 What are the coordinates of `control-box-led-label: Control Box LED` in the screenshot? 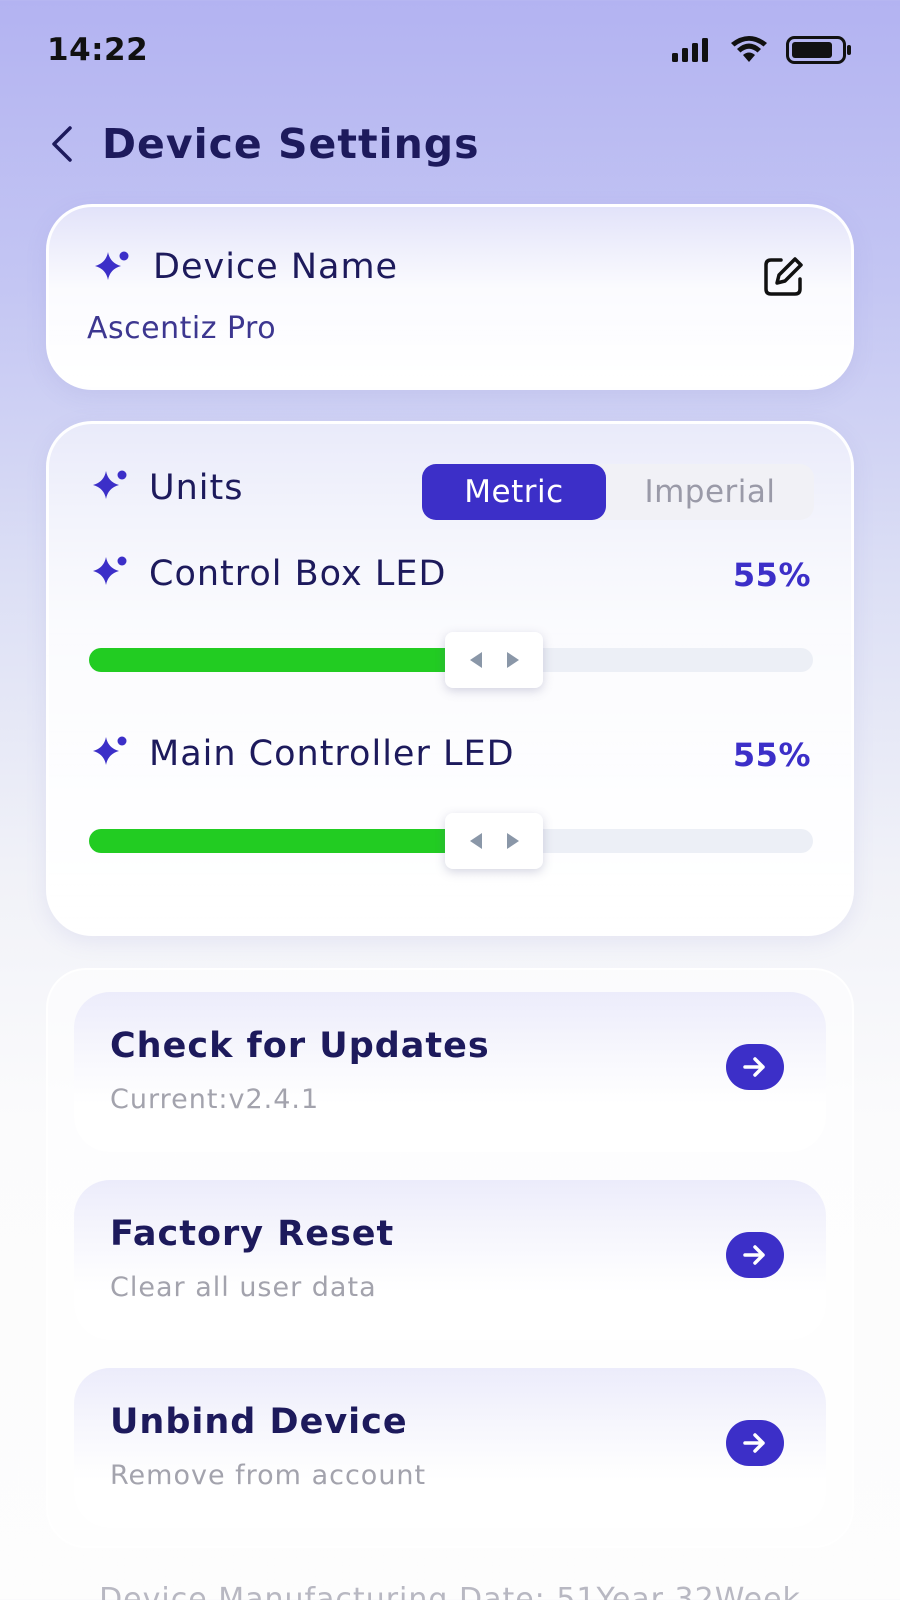 It's located at (298, 574).